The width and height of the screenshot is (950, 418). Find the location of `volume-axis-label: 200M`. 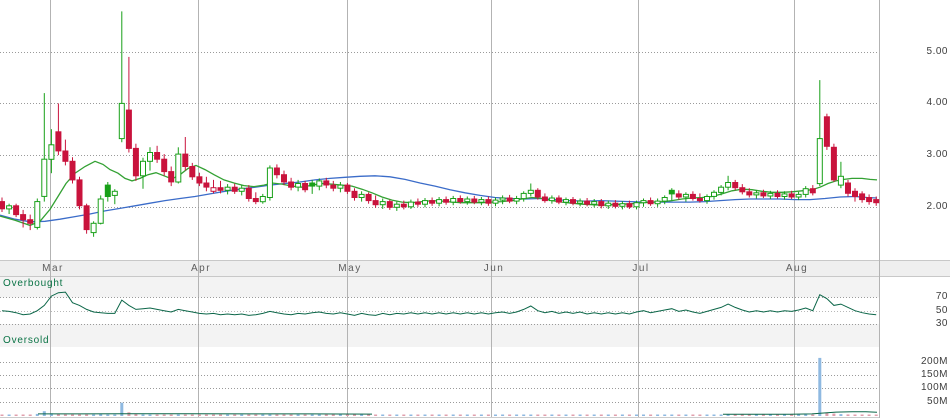

volume-axis-label: 200M is located at coordinates (934, 361).